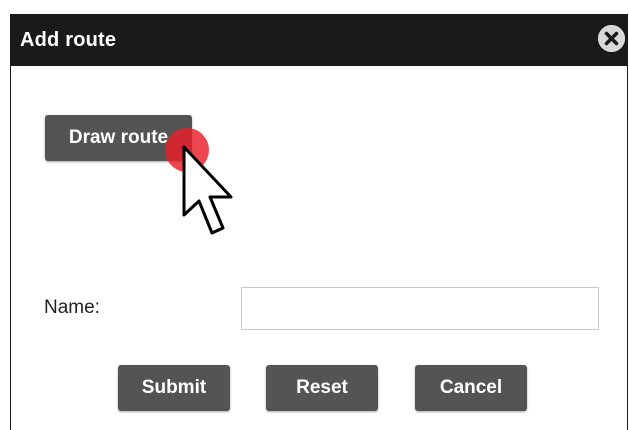  What do you see at coordinates (319, 40) in the screenshot?
I see `dialog-titlebar: Add route` at bounding box center [319, 40].